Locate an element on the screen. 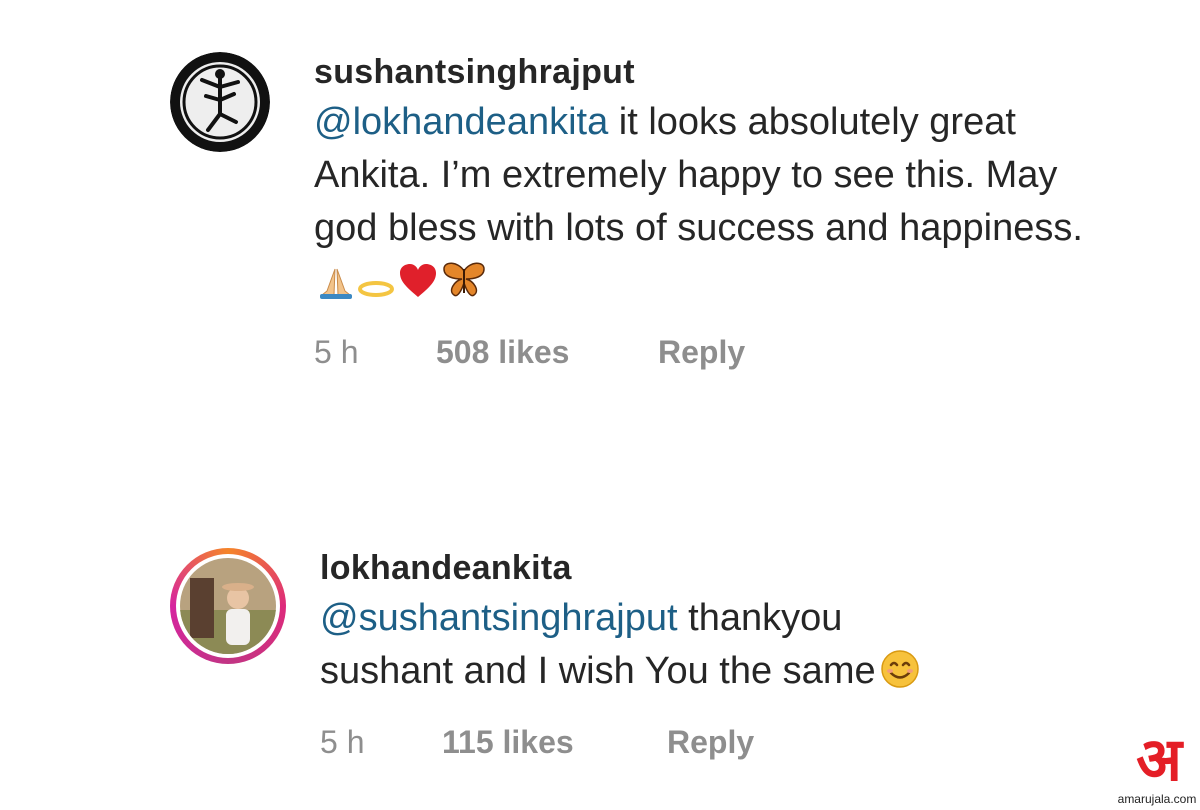  comment-likes: 115 likes is located at coordinates (554, 742).